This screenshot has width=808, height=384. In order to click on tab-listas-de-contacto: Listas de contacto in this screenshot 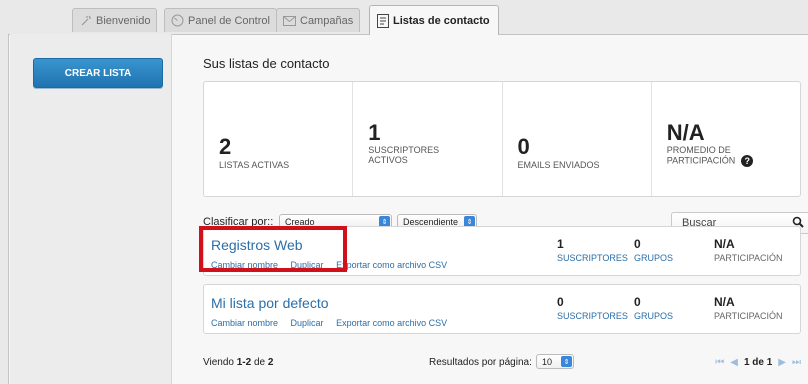, I will do `click(434, 20)`.